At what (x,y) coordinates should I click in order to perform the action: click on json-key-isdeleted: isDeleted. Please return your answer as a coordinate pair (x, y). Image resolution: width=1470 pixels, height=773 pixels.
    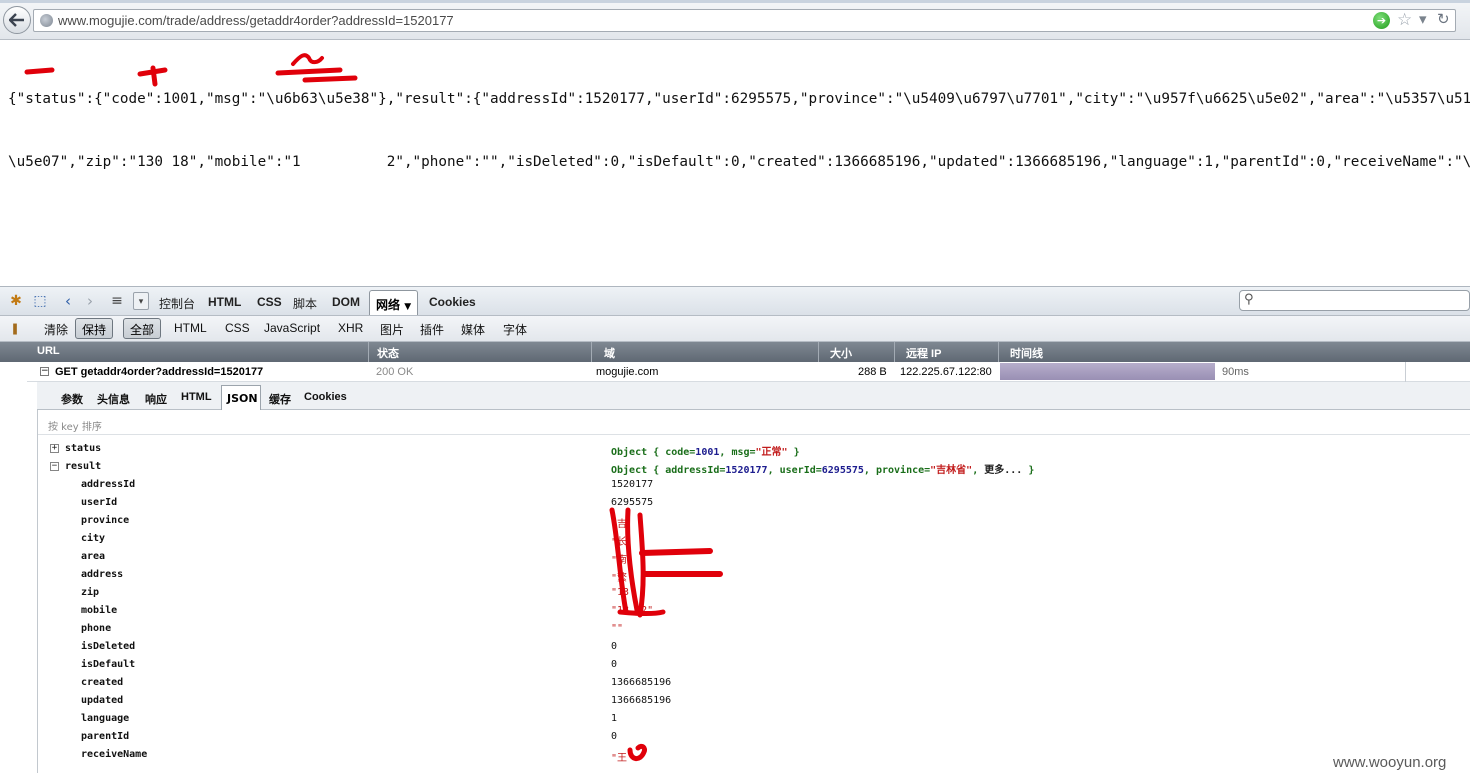
    Looking at the image, I should click on (108, 646).